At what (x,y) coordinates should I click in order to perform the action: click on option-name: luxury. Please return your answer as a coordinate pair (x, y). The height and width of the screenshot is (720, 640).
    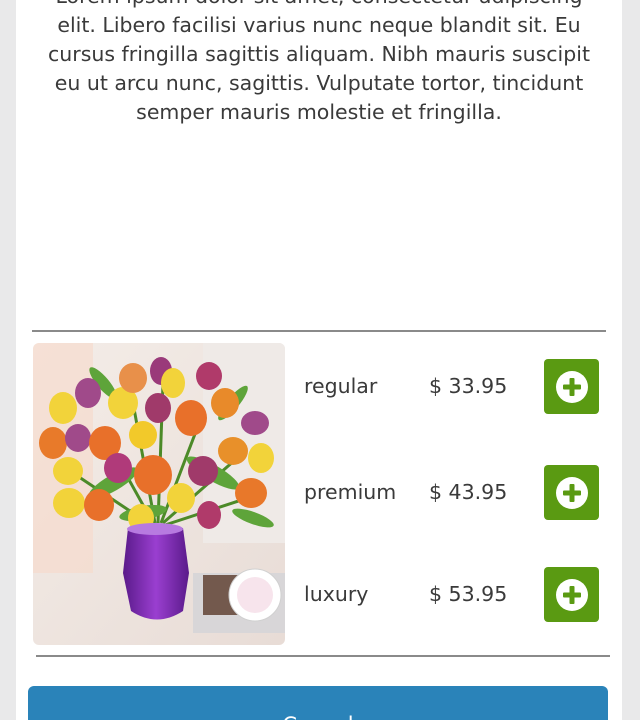
    Looking at the image, I should click on (336, 594).